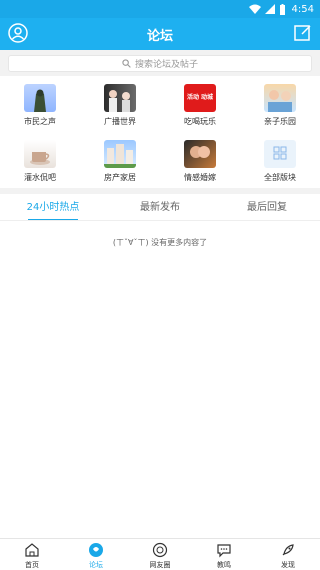 The image size is (320, 570). What do you see at coordinates (160, 204) in the screenshot?
I see `post-filter-tabs: 24小时热点 最新发布 最后回复` at bounding box center [160, 204].